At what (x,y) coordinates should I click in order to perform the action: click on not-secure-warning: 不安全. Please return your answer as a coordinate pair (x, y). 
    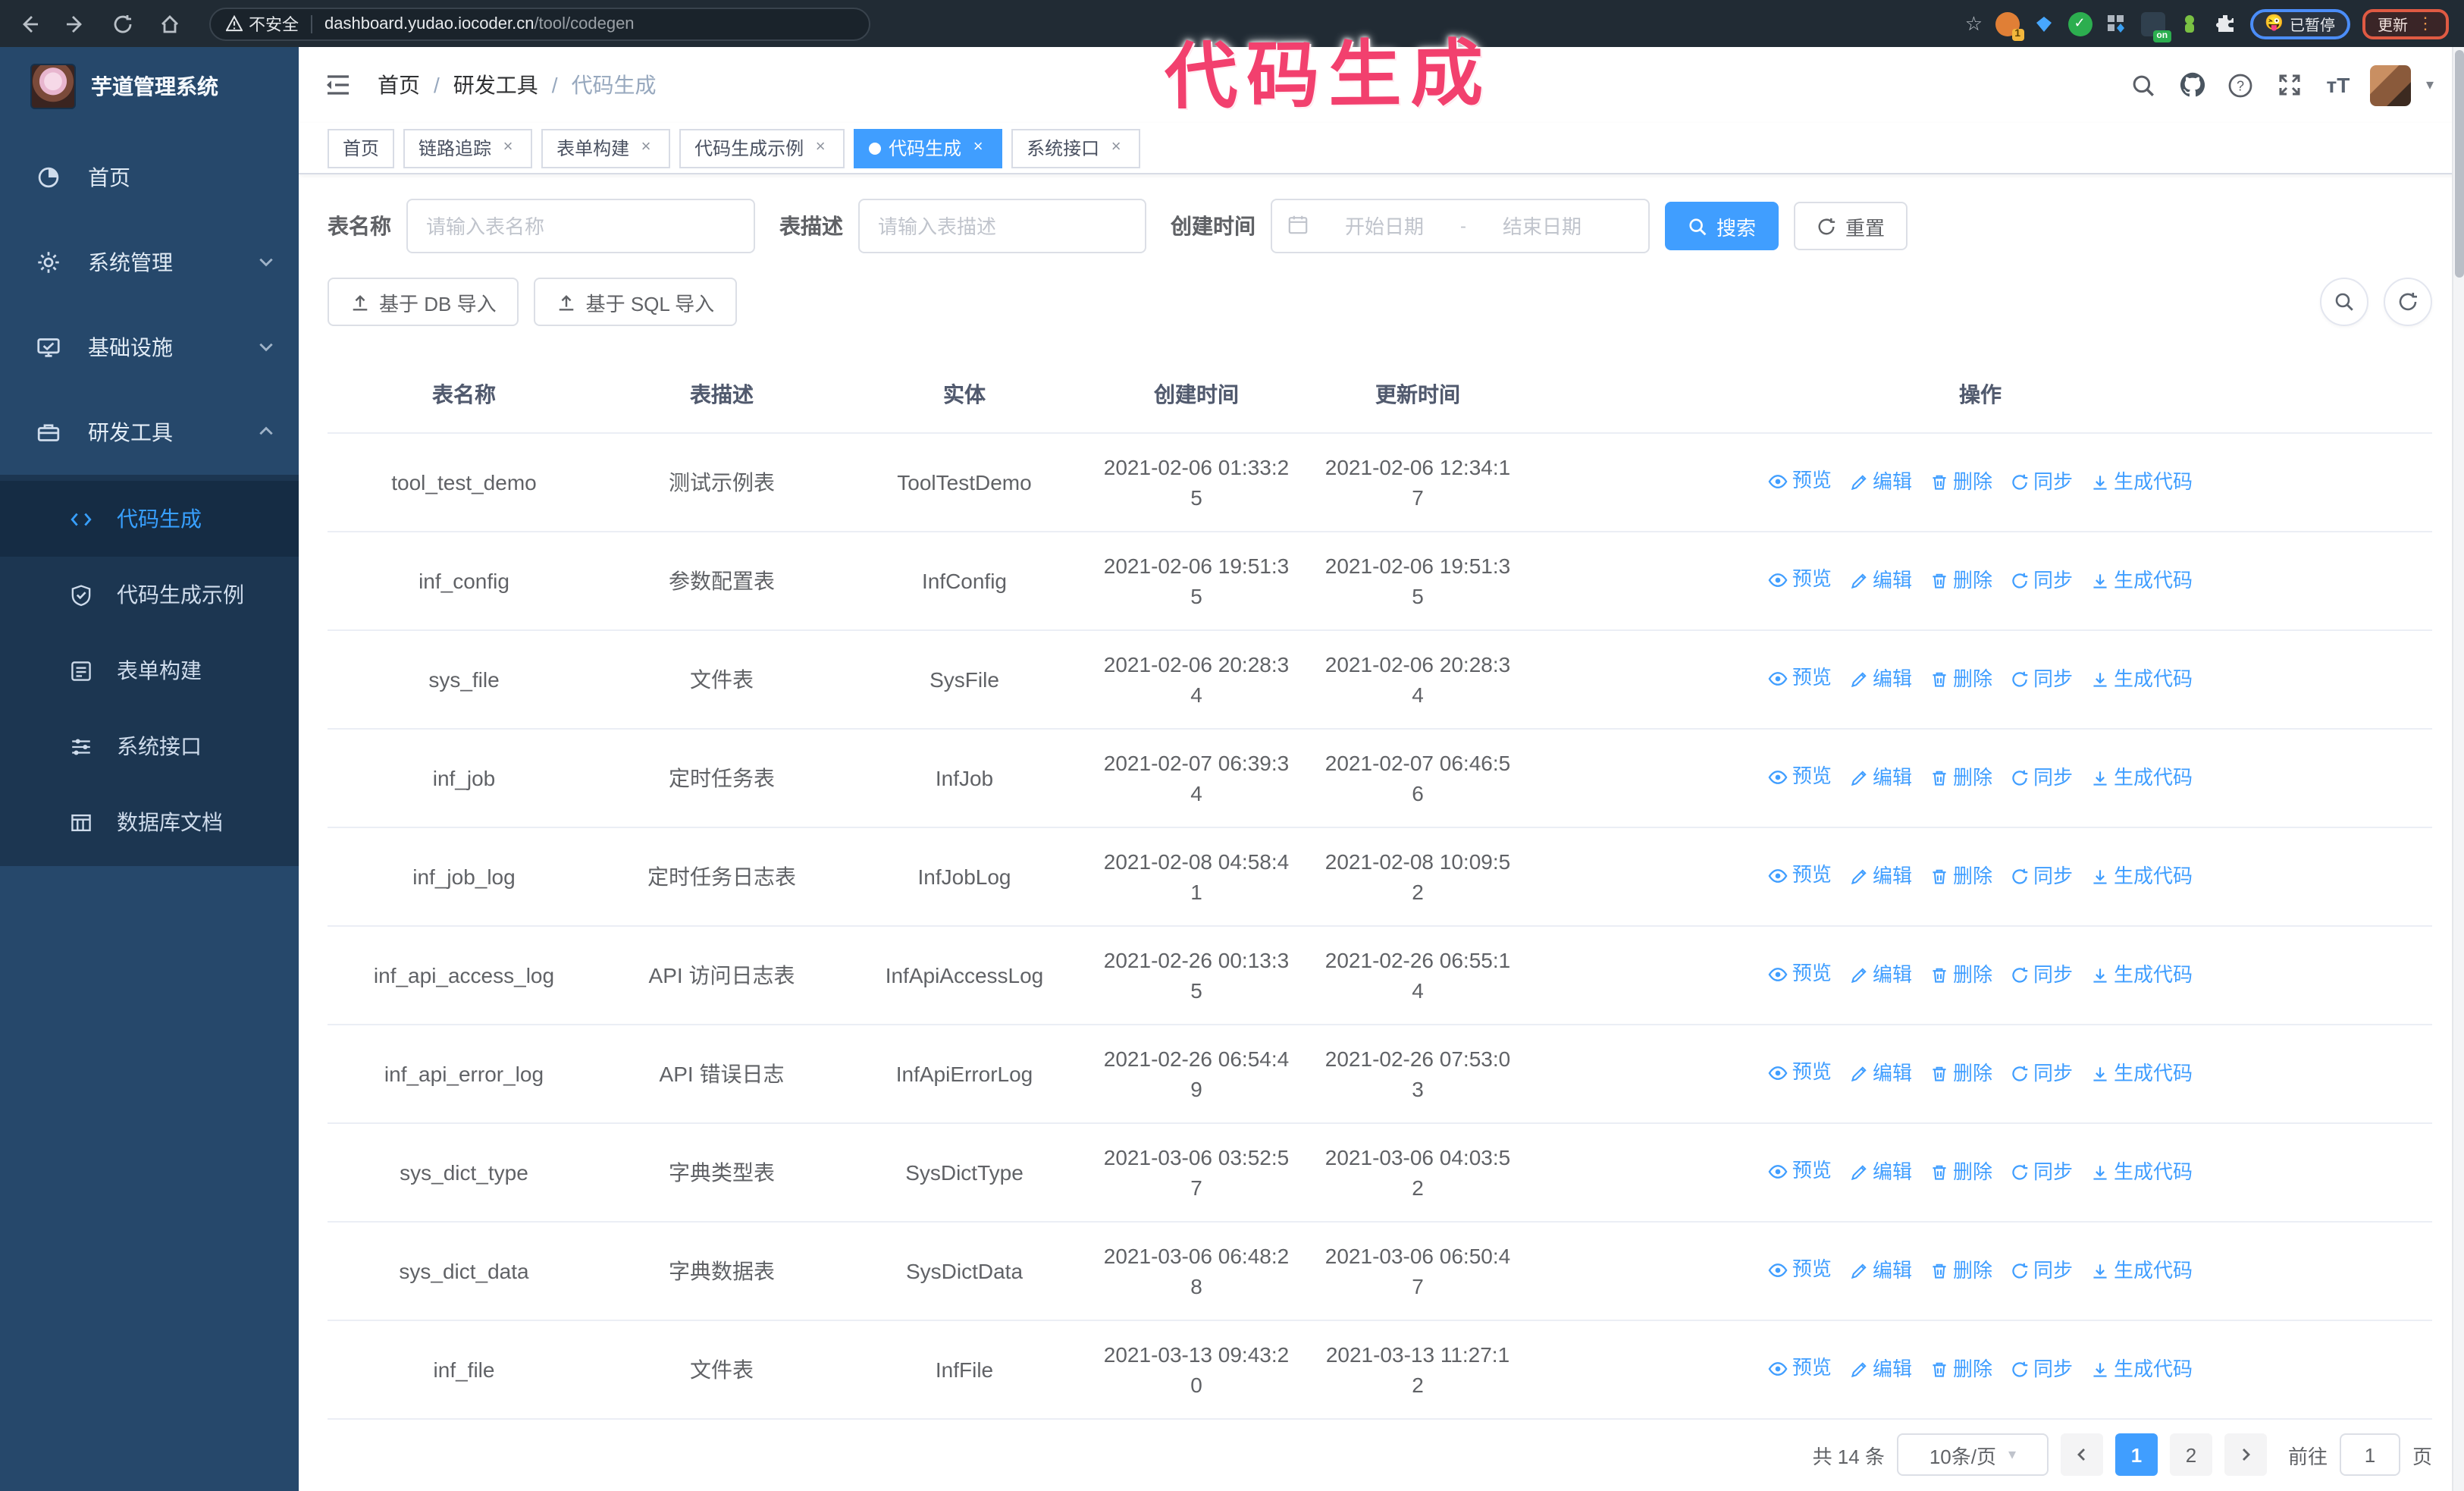
    Looking at the image, I should click on (263, 23).